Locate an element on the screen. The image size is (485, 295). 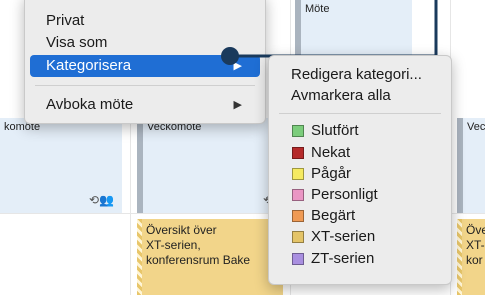
event-title: Möte is located at coordinates (317, 9).